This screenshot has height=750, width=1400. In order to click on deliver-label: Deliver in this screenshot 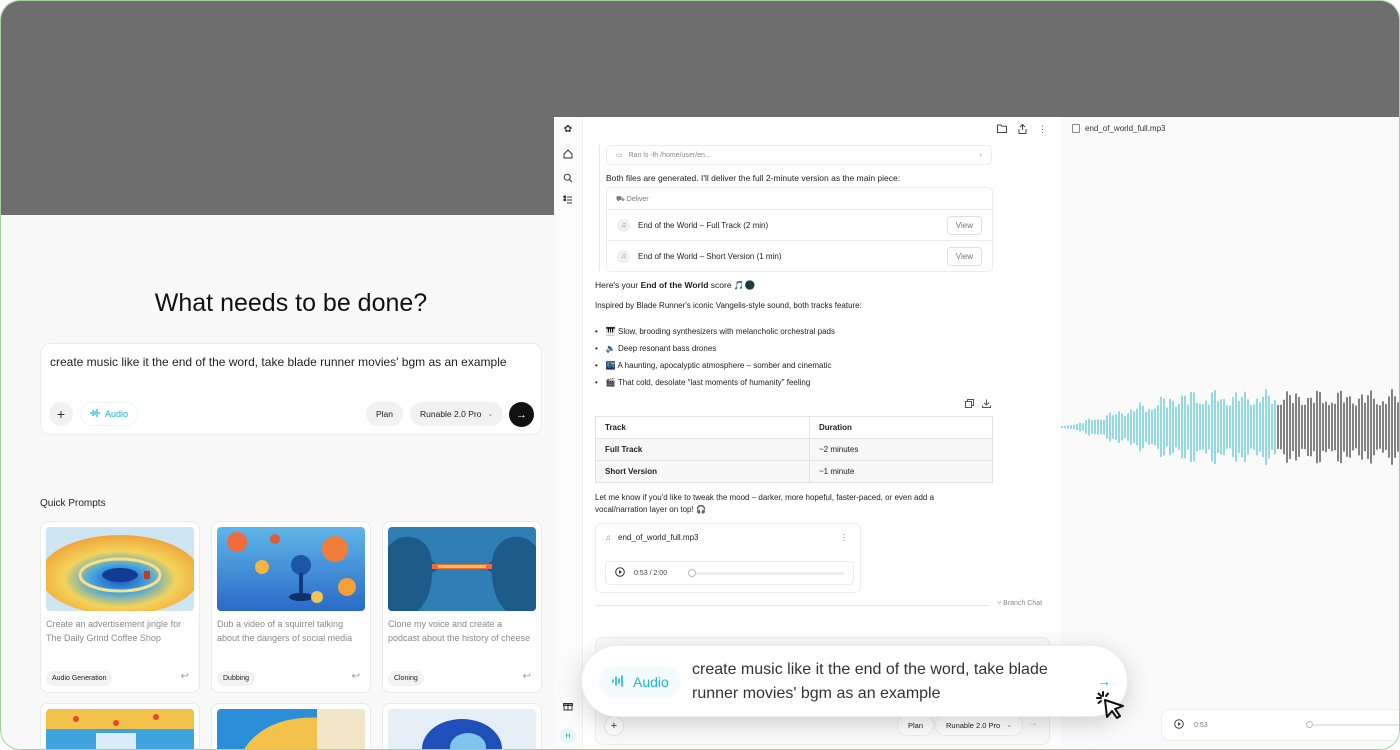, I will do `click(637, 199)`.